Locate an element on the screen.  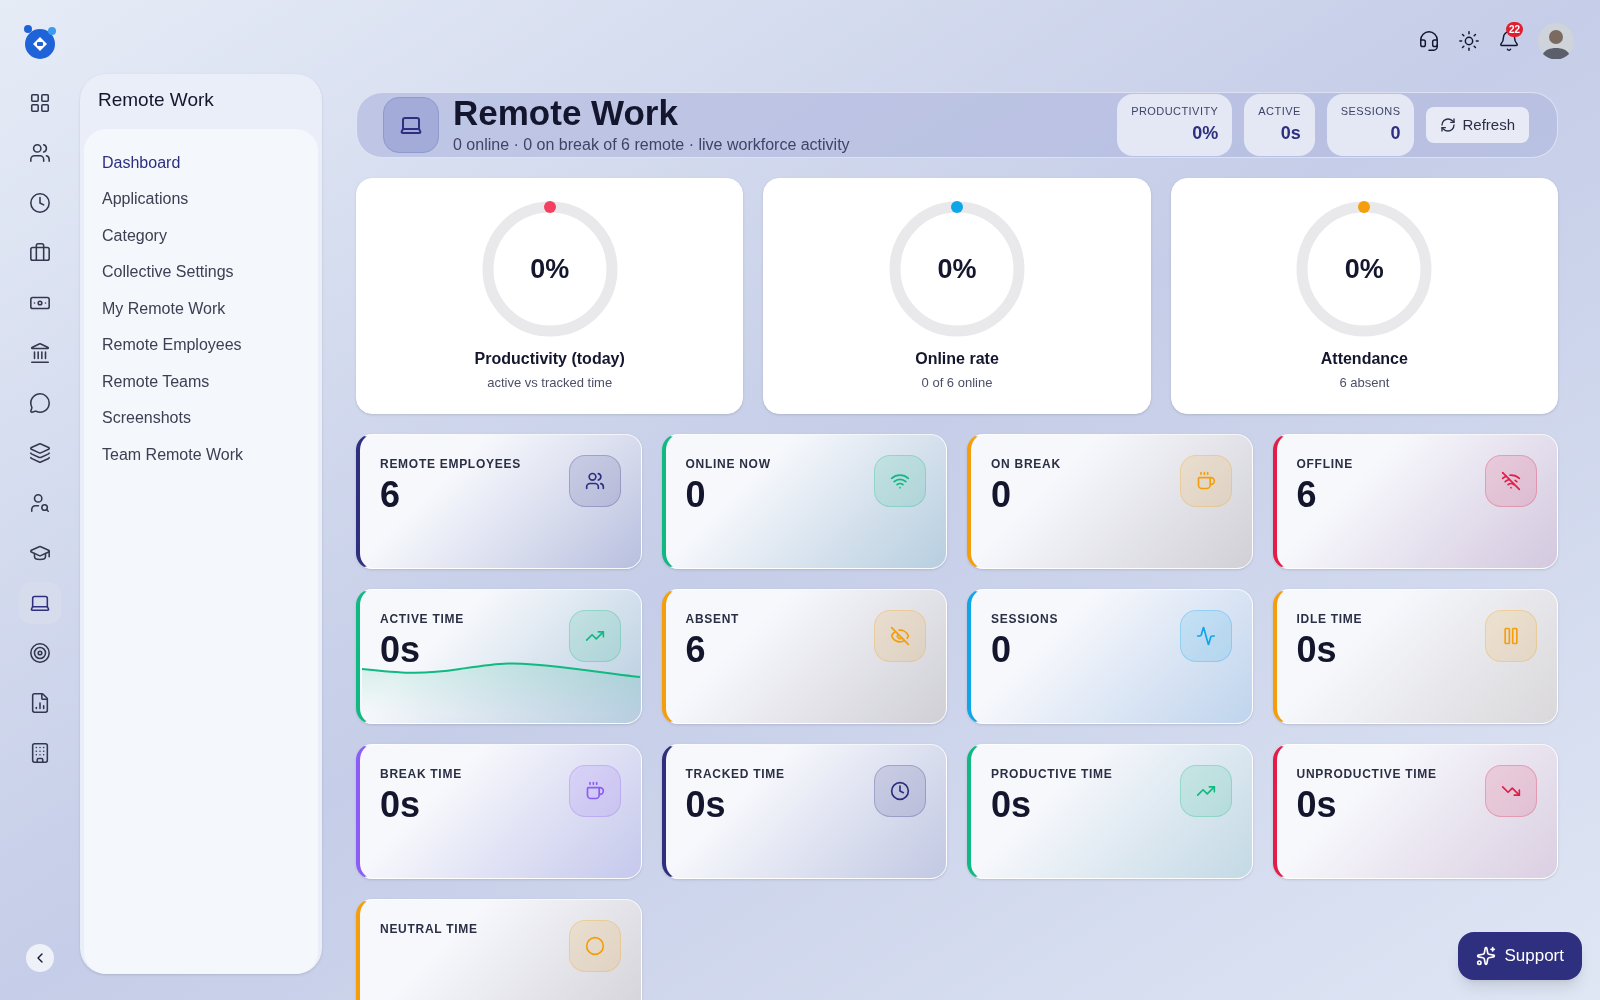
chip-label: ACTIVE is located at coordinates (1279, 112).